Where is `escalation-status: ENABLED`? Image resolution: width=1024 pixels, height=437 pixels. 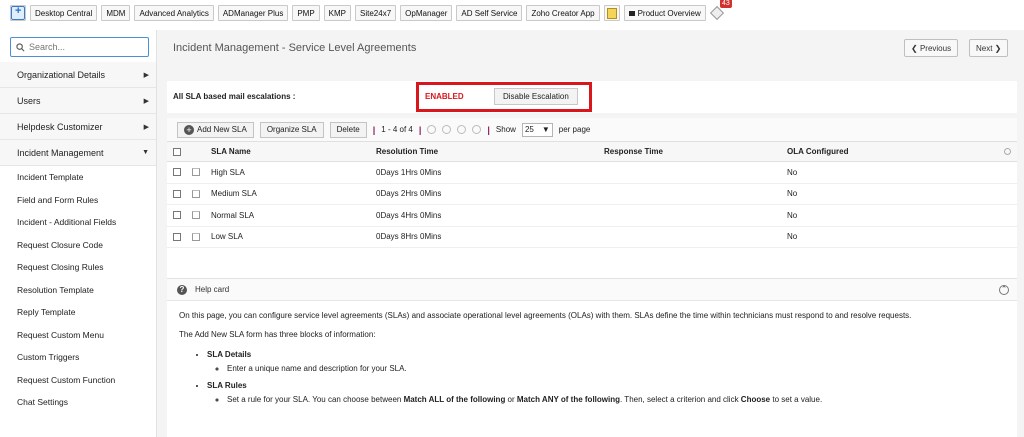
escalation-status: ENABLED is located at coordinates (444, 96).